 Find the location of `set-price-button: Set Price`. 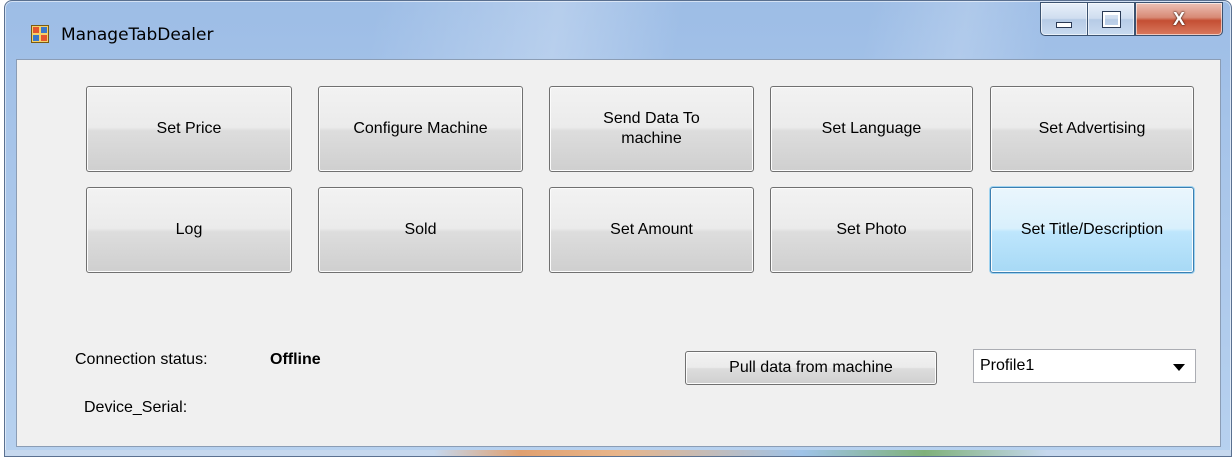

set-price-button: Set Price is located at coordinates (189, 129).